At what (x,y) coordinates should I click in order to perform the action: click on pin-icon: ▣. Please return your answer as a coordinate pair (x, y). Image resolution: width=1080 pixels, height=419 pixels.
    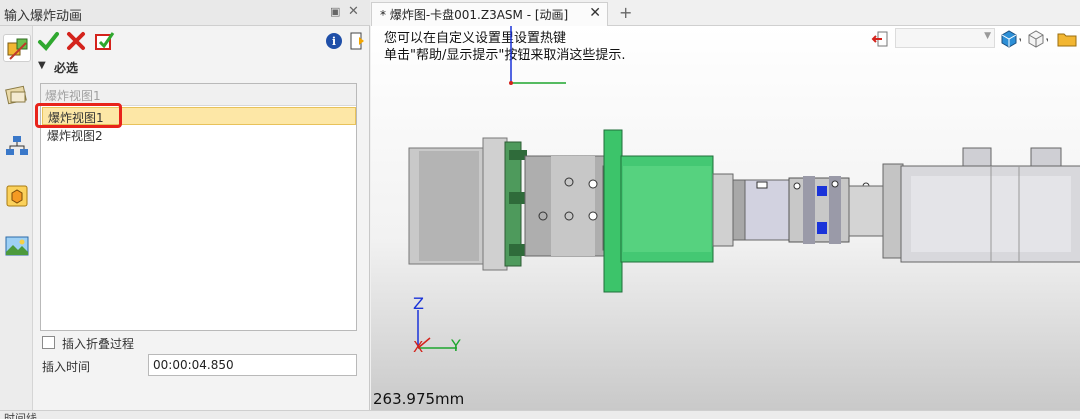
    Looking at the image, I should click on (336, 12).